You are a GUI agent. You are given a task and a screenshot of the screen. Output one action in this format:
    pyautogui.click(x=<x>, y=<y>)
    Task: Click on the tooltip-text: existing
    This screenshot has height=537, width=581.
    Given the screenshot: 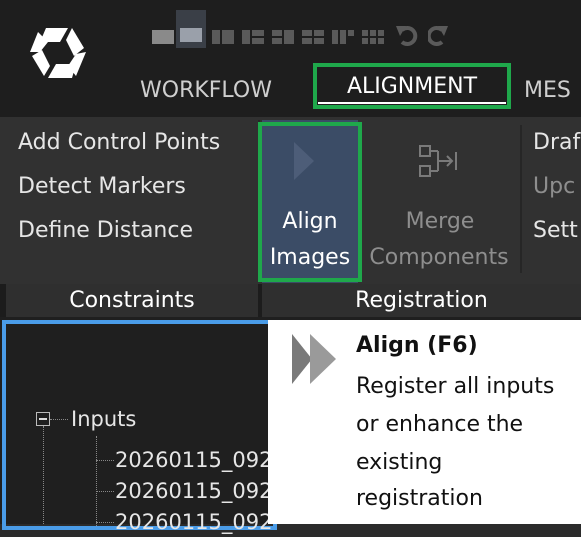 What is the action you would take?
    pyautogui.click(x=399, y=462)
    